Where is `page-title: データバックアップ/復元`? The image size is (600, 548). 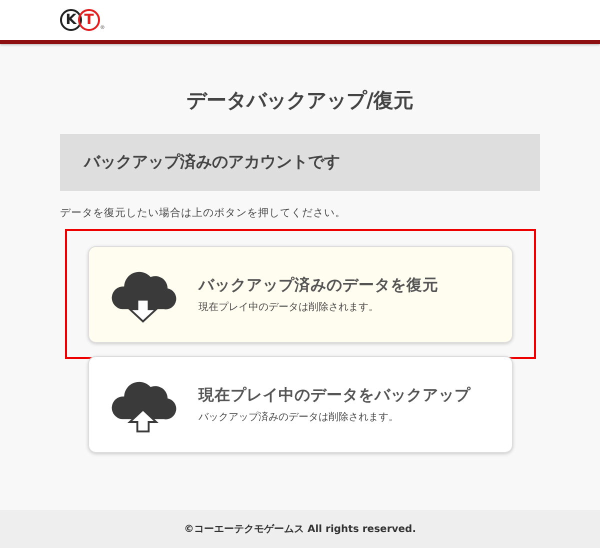 page-title: データバックアップ/復元 is located at coordinates (300, 100).